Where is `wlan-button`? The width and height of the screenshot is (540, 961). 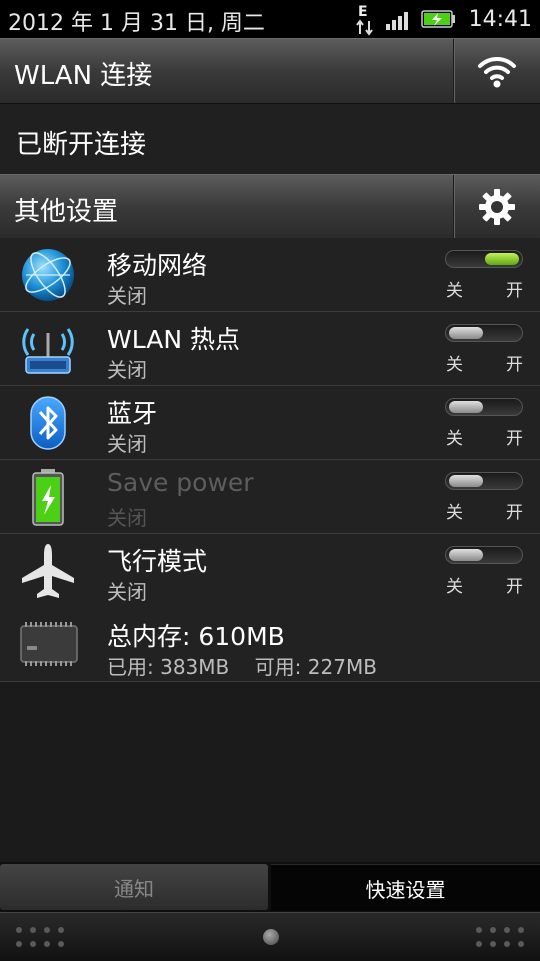
wlan-button is located at coordinates (496, 71).